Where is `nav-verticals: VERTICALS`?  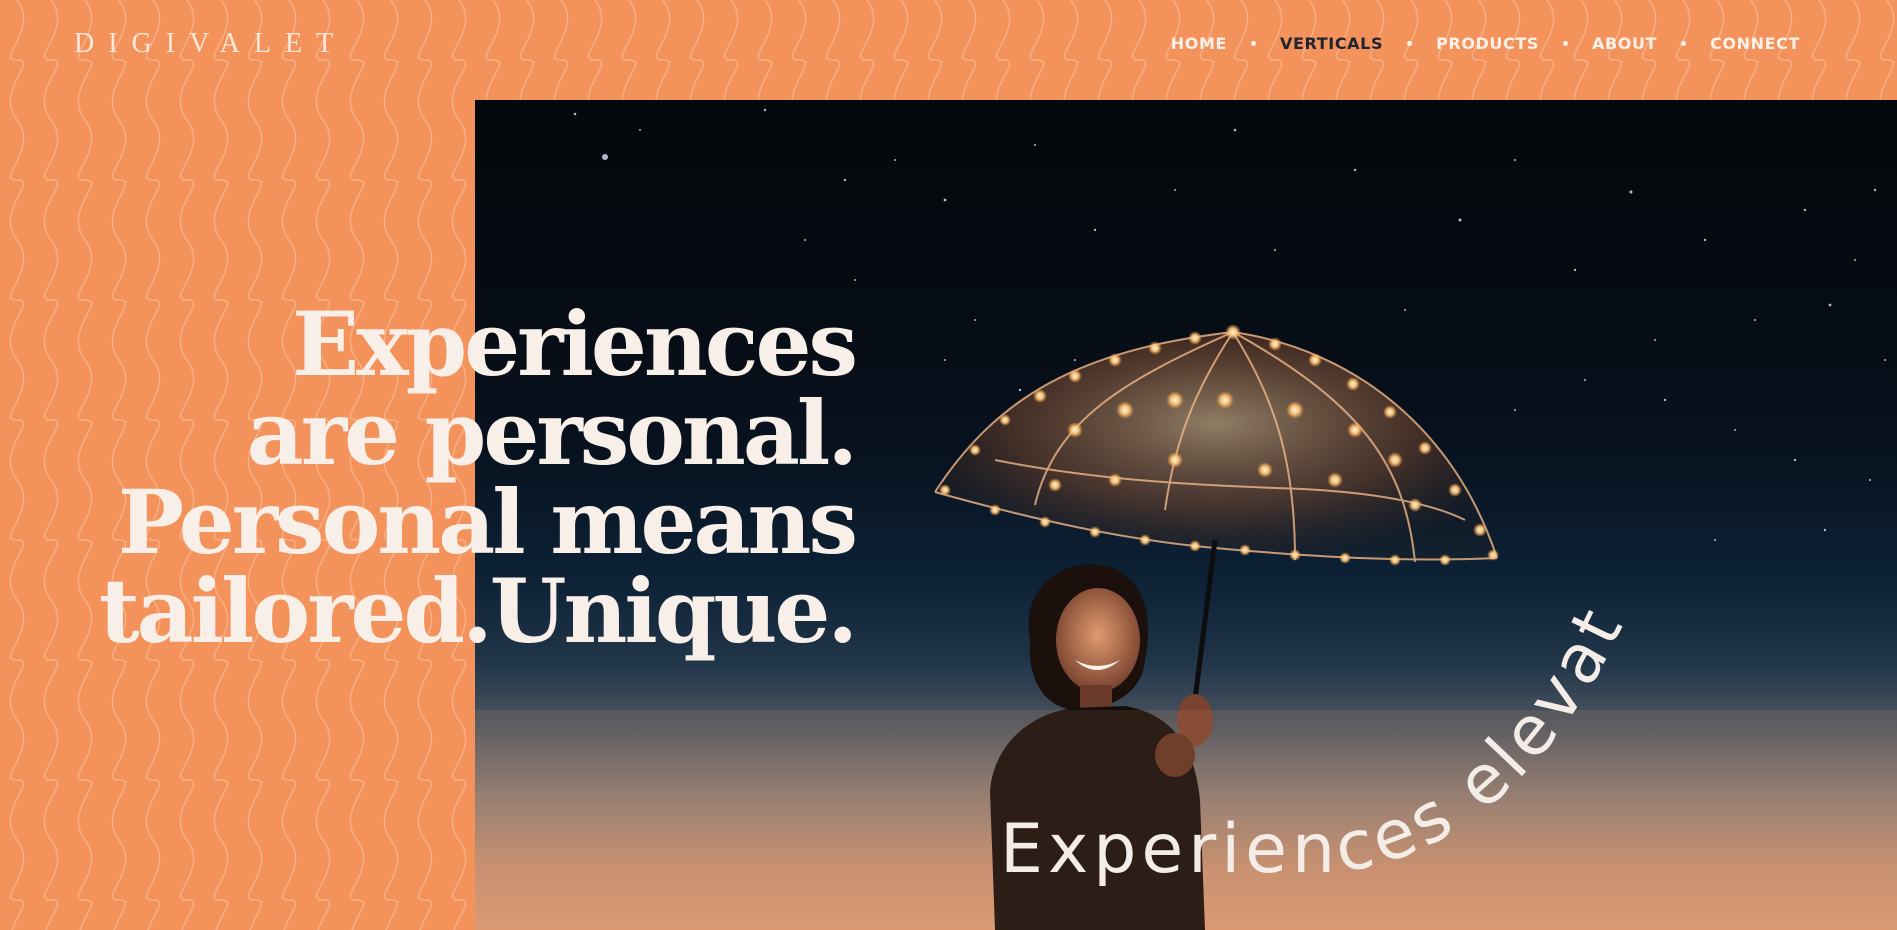 nav-verticals: VERTICALS is located at coordinates (1331, 43).